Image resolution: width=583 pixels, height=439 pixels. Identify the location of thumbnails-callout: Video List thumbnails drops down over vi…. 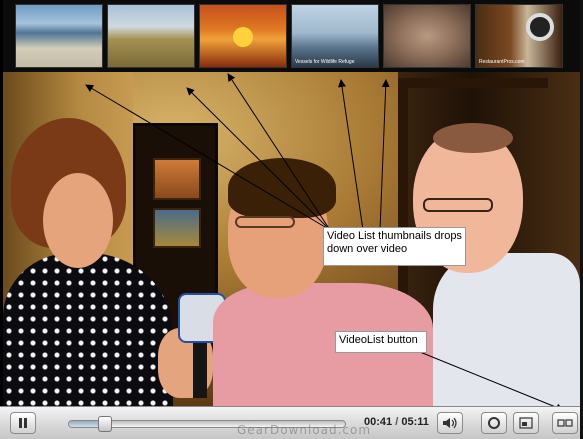
(394, 246).